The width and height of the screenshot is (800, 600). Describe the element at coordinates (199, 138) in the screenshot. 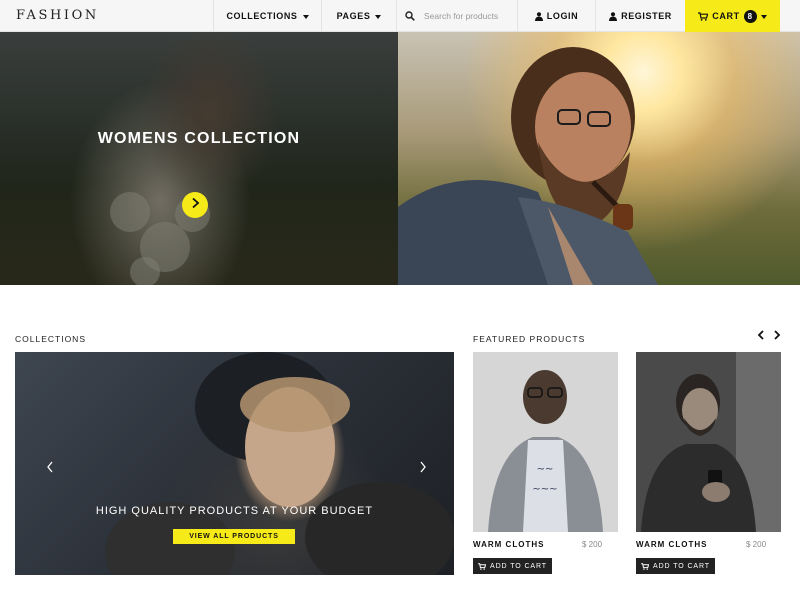

I see `hero-title: WOMENS COLLECTION` at that location.